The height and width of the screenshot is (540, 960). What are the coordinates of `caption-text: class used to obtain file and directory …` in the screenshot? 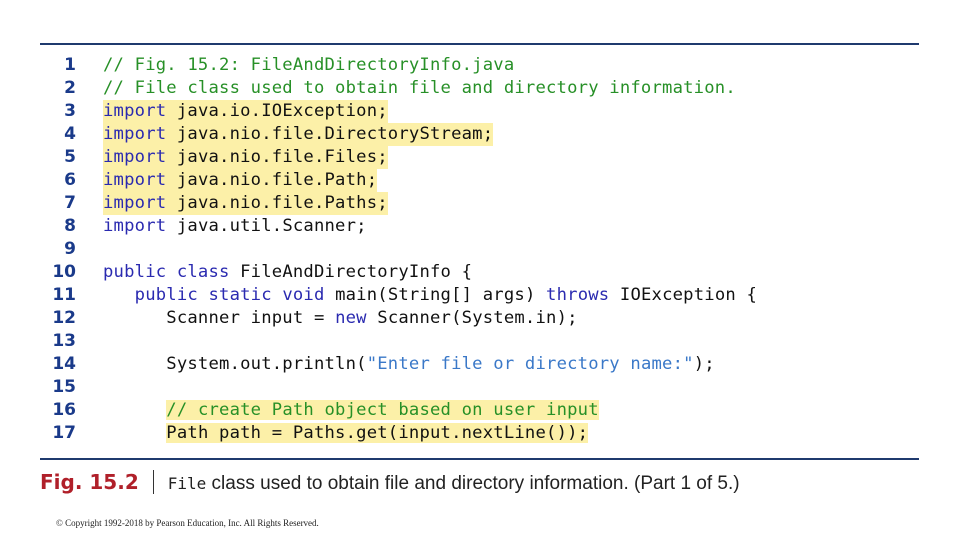 It's located at (473, 483).